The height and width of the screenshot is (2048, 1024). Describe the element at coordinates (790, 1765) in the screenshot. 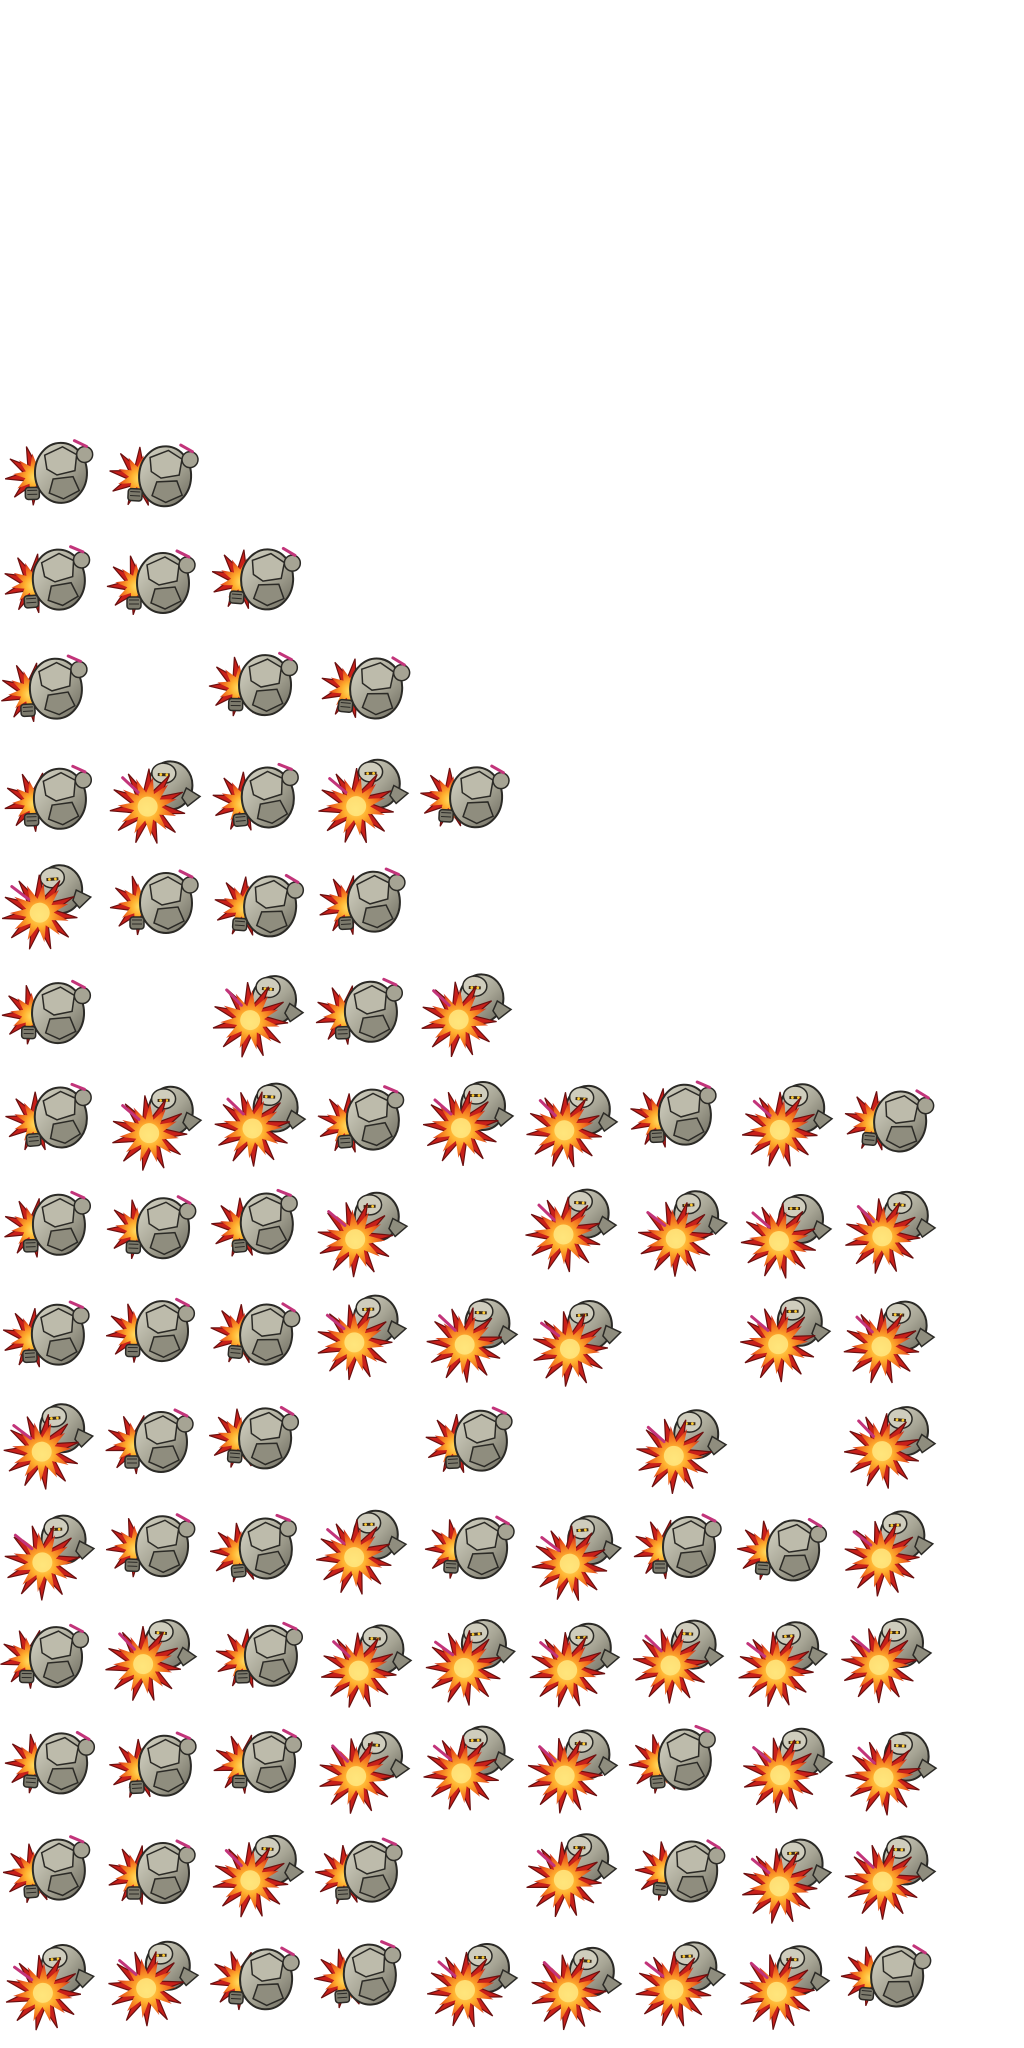

I see `golem-sprite-front-r13-c8` at that location.